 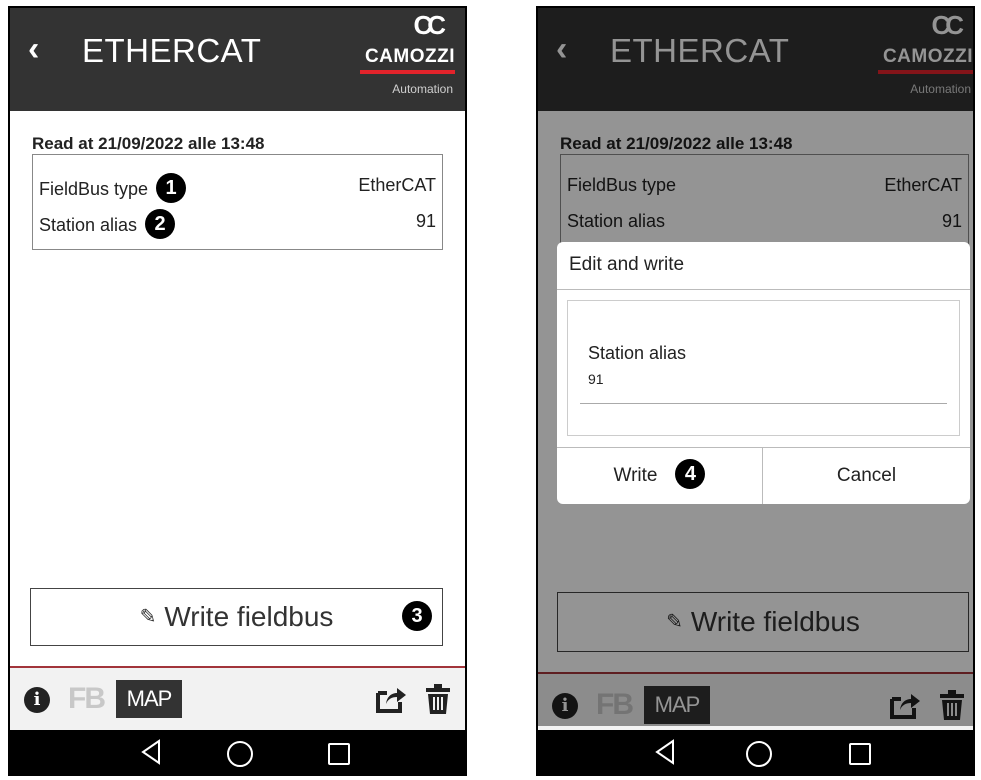 I want to click on param-row-station-alias: Station alias 2 91, so click(x=237, y=225).